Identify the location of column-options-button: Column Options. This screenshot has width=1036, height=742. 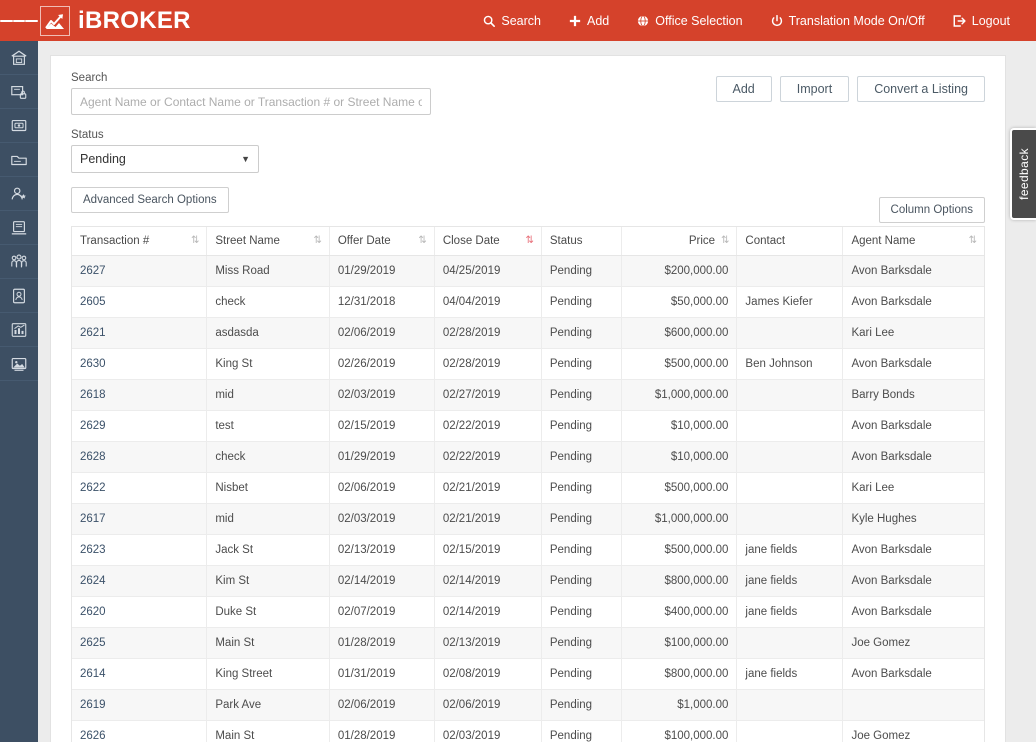
(931, 210).